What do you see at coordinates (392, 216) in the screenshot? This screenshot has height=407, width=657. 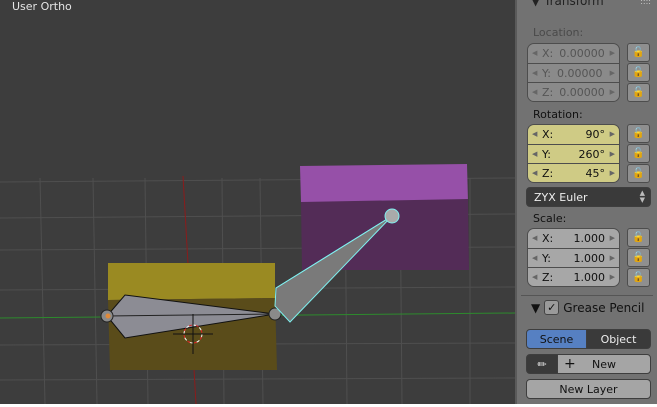 I see `bone-2-tail` at bounding box center [392, 216].